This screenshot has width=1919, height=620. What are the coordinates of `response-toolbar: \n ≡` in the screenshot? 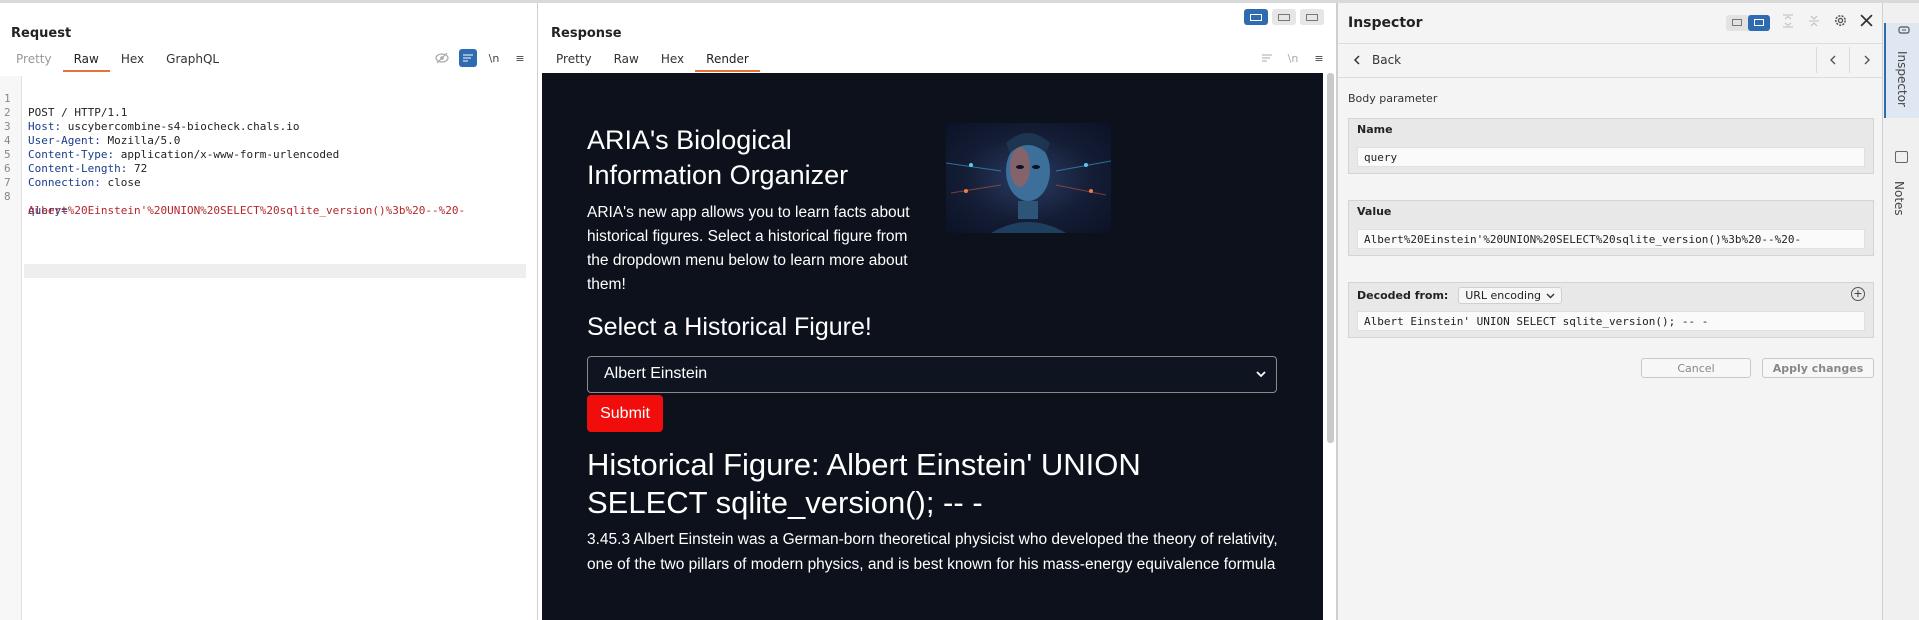 It's located at (1293, 58).